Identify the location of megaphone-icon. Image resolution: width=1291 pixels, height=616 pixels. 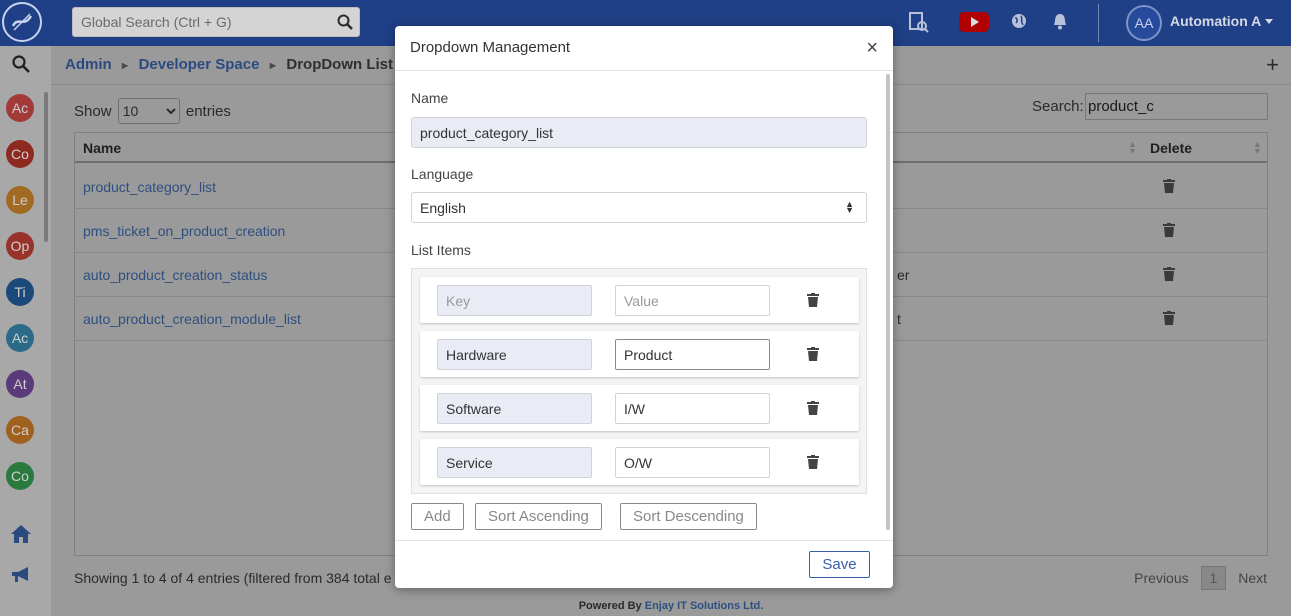
(21, 575).